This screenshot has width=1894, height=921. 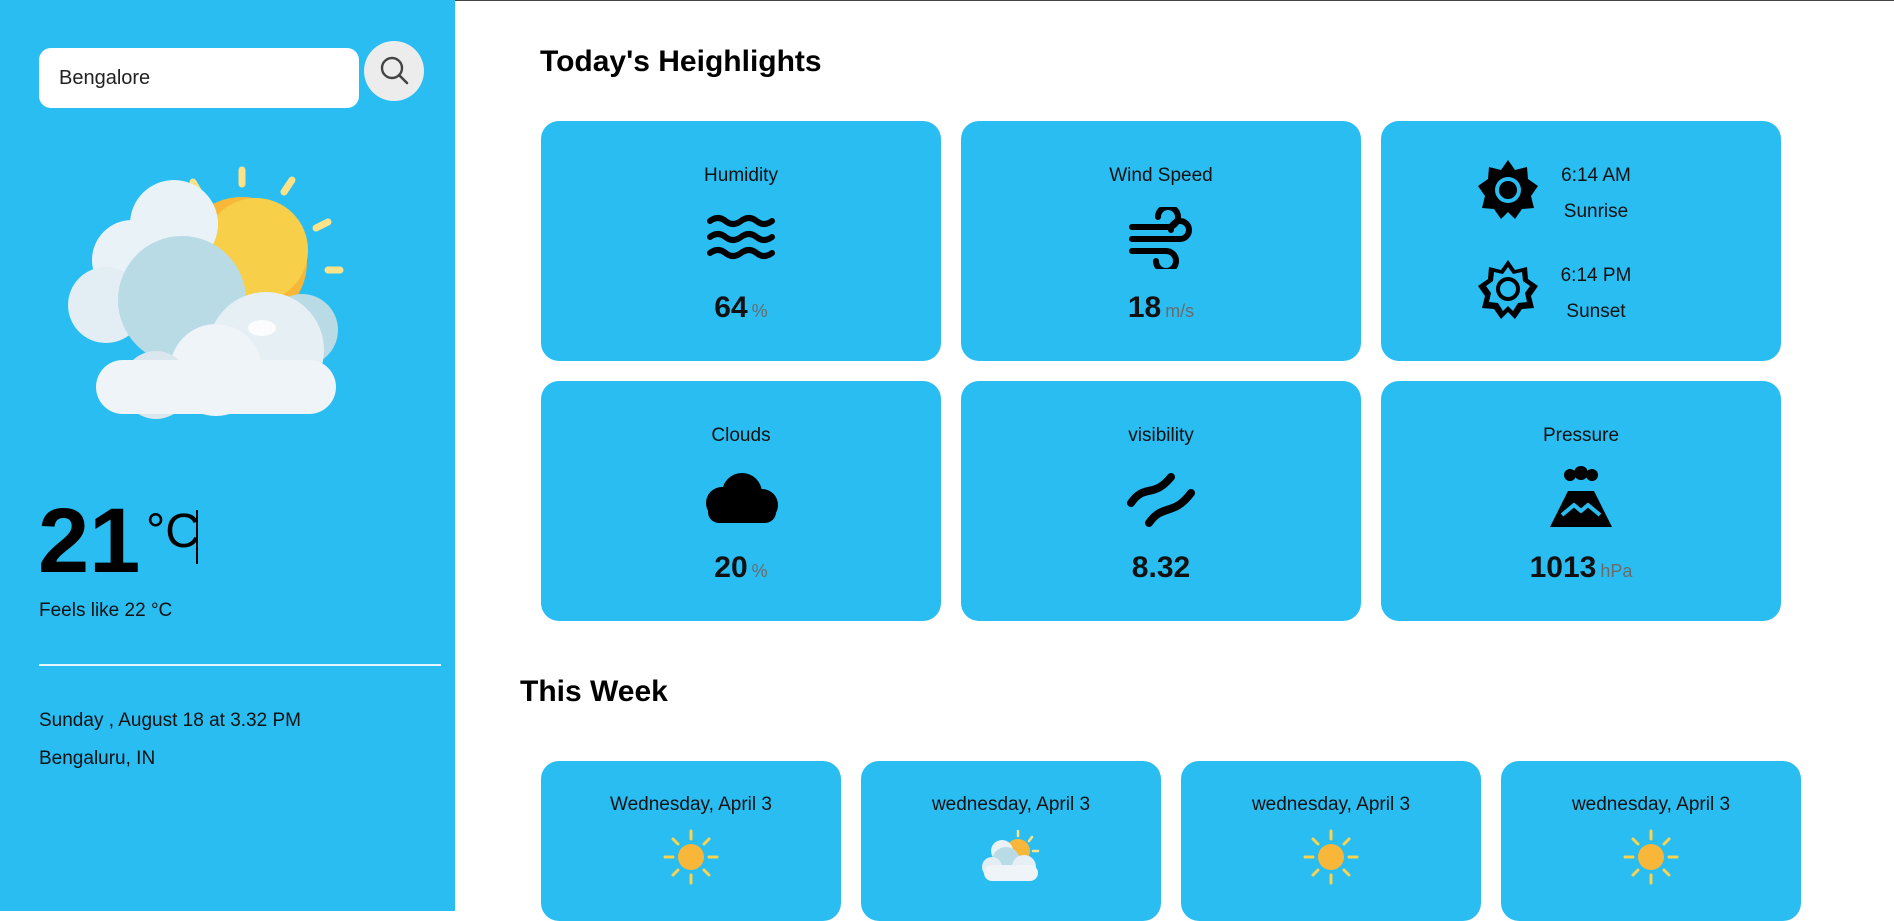 I want to click on humidity-card: Humidity 64%, so click(x=741, y=241).